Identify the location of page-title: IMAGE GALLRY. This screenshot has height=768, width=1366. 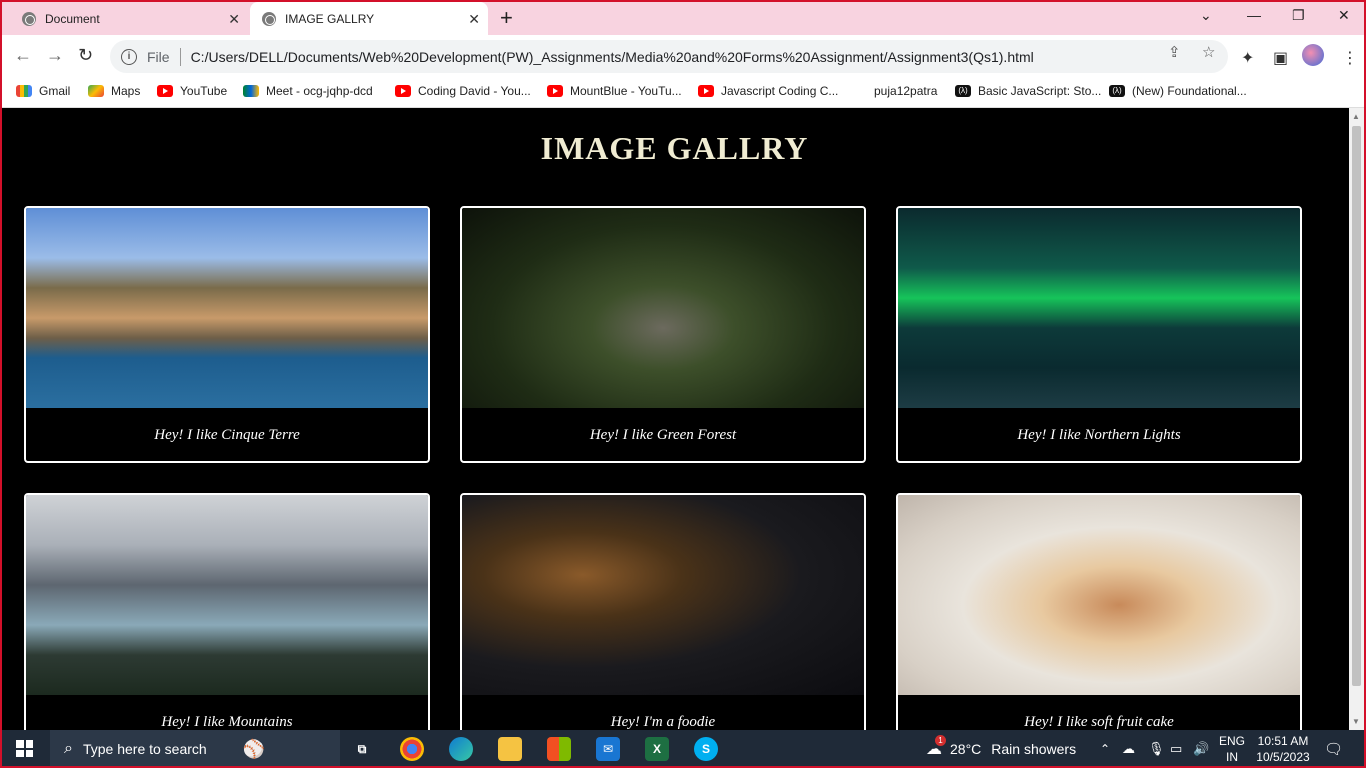
(674, 148).